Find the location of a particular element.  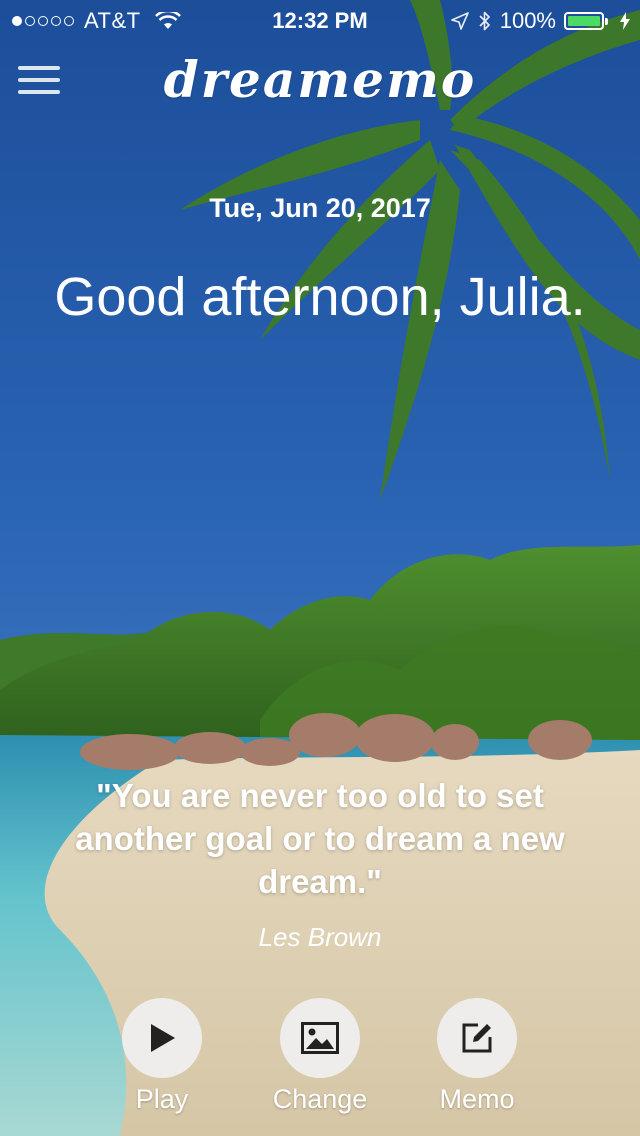

image-icon is located at coordinates (320, 1038).